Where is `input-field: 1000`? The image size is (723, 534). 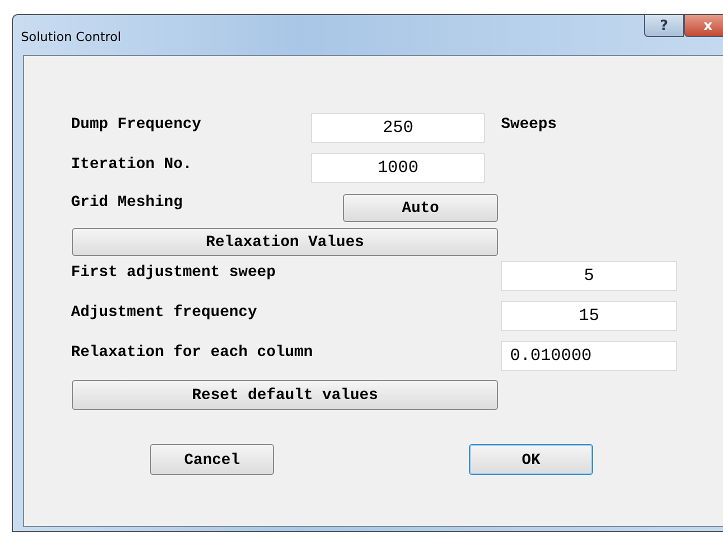
input-field: 1000 is located at coordinates (398, 168).